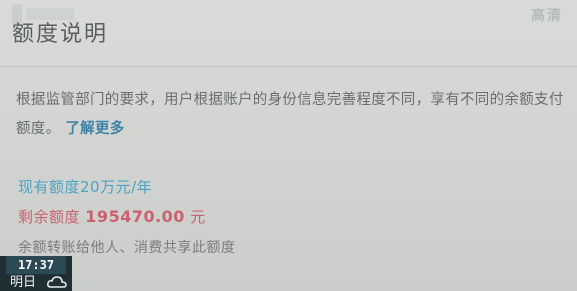 This screenshot has width=577, height=291. Describe the element at coordinates (547, 16) in the screenshot. I see `hd-watermark: 高清` at that location.